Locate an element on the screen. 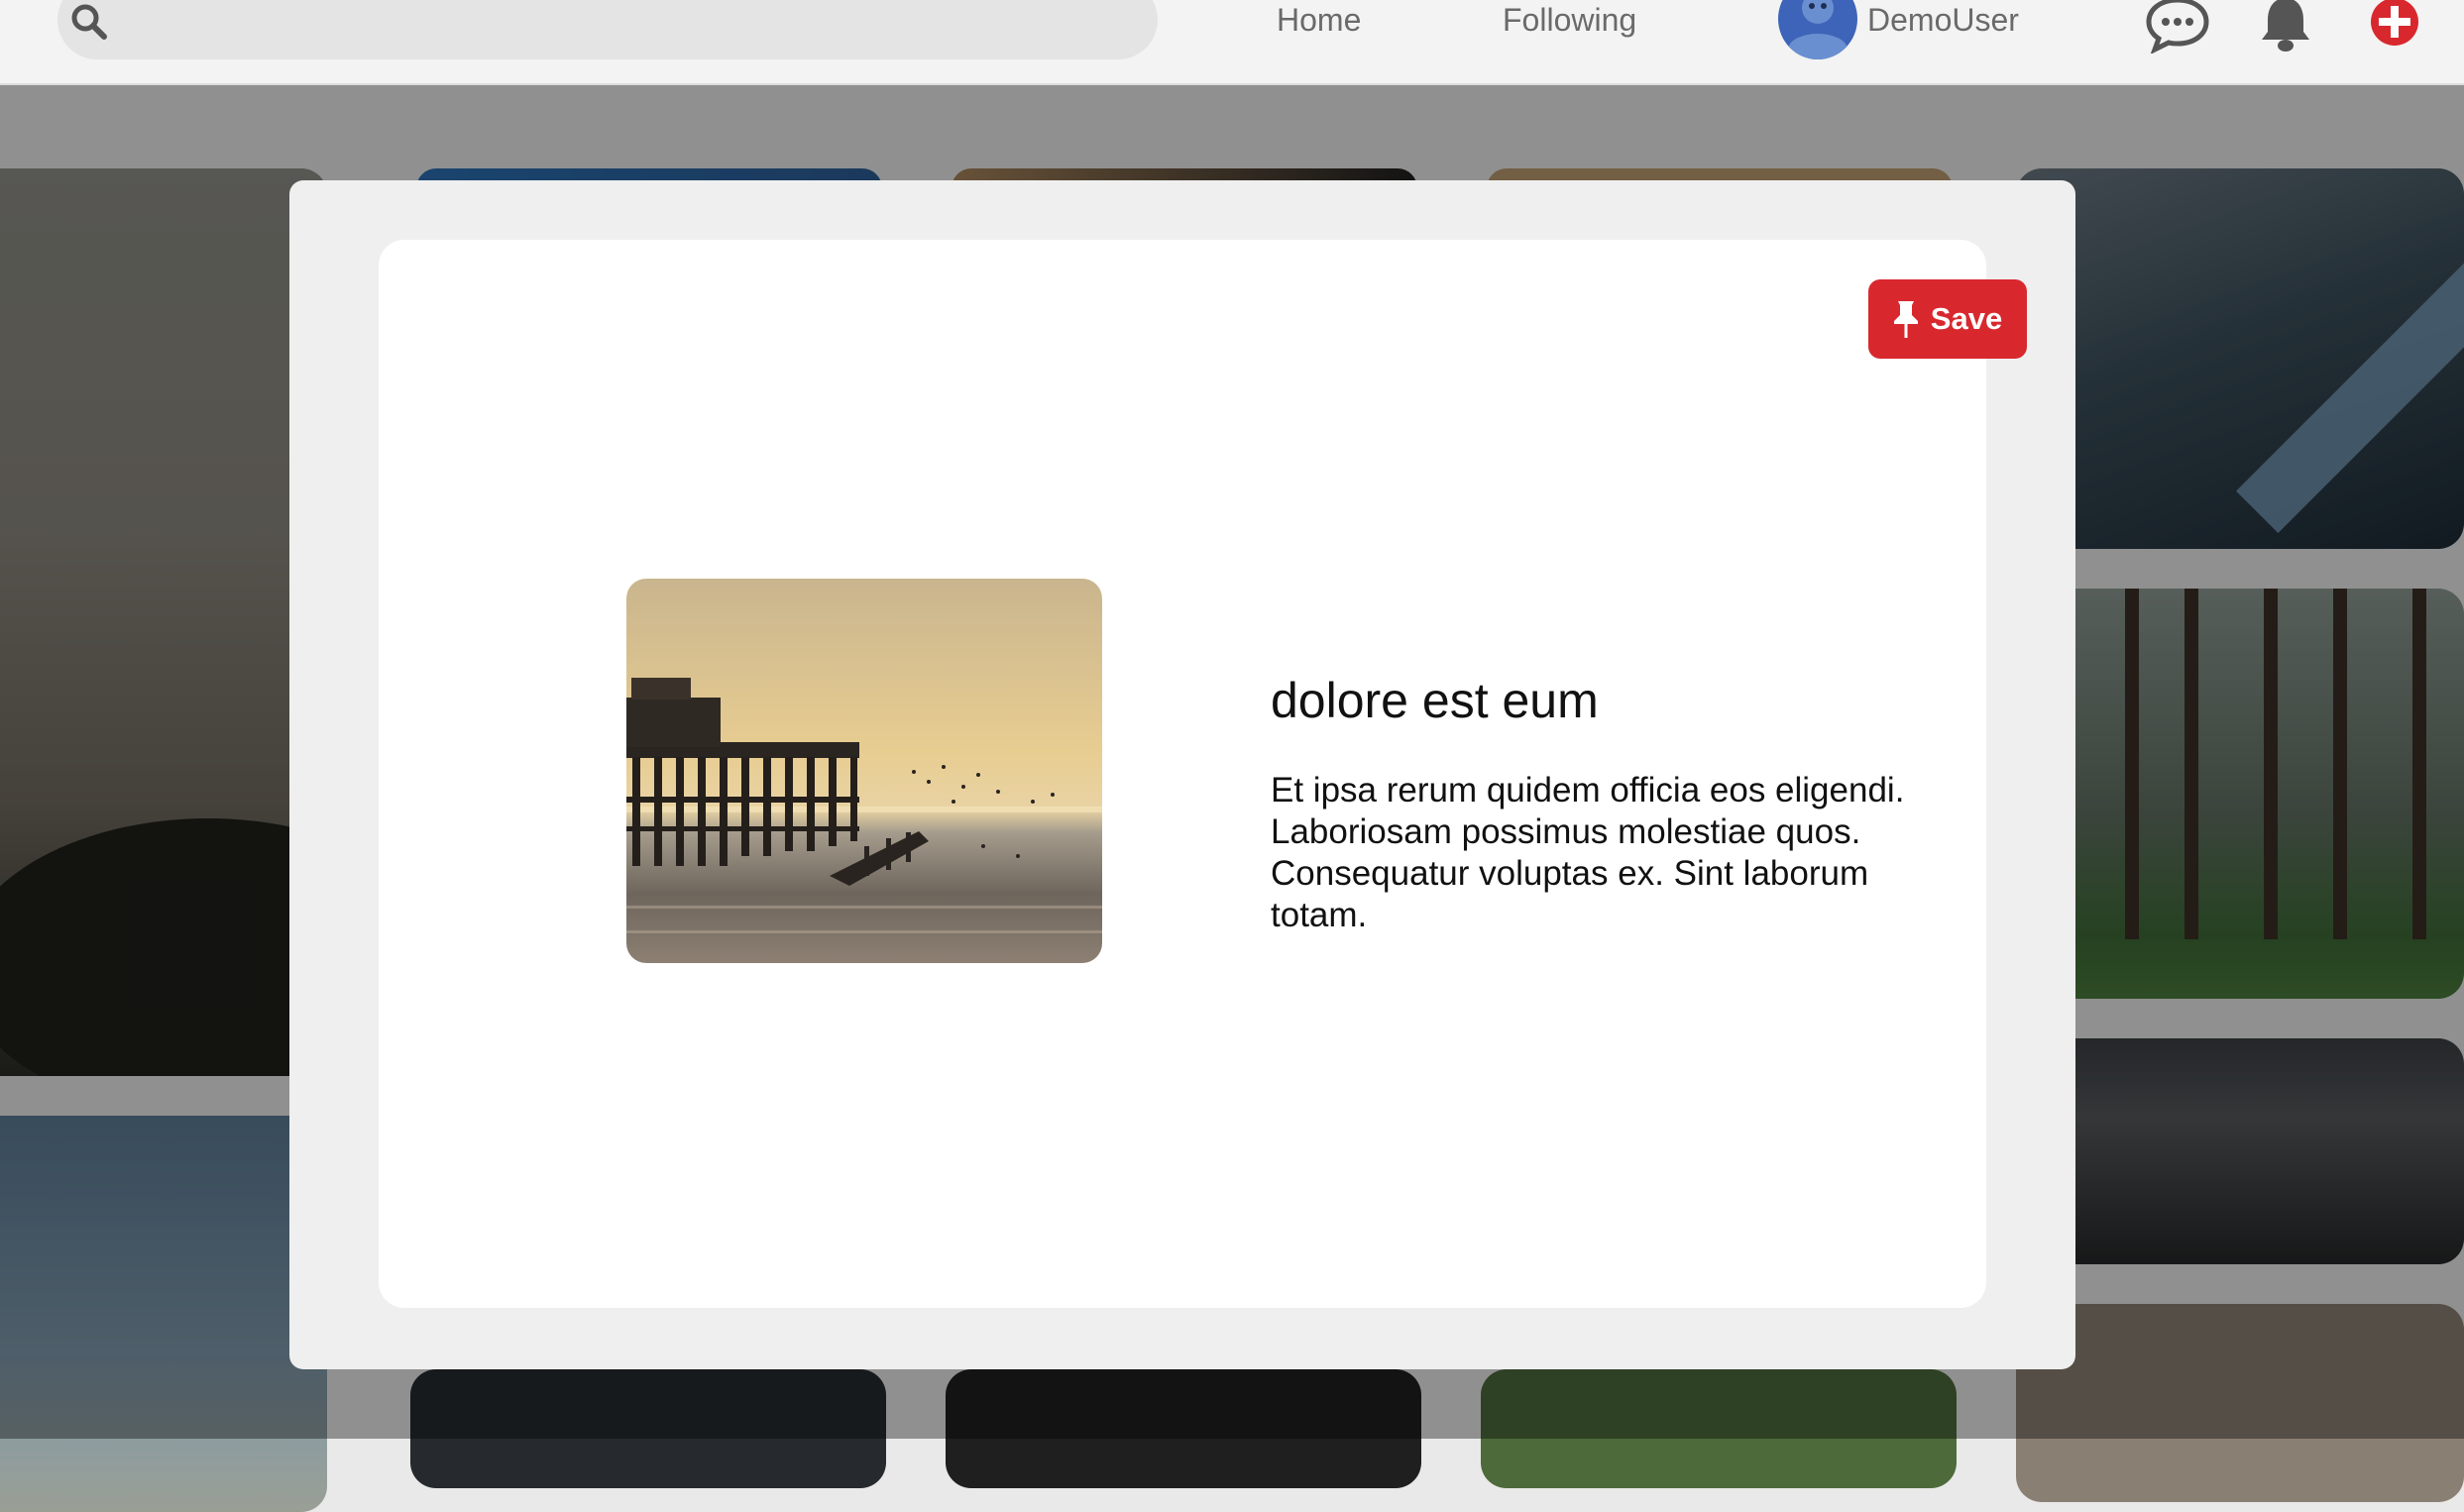  bell-icon is located at coordinates (2285, 27).